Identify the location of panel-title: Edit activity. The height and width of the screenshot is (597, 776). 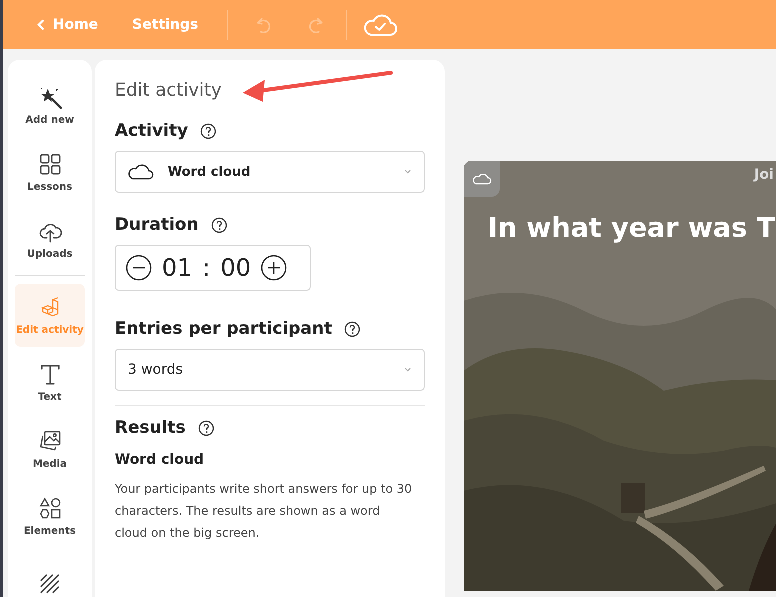
(168, 90).